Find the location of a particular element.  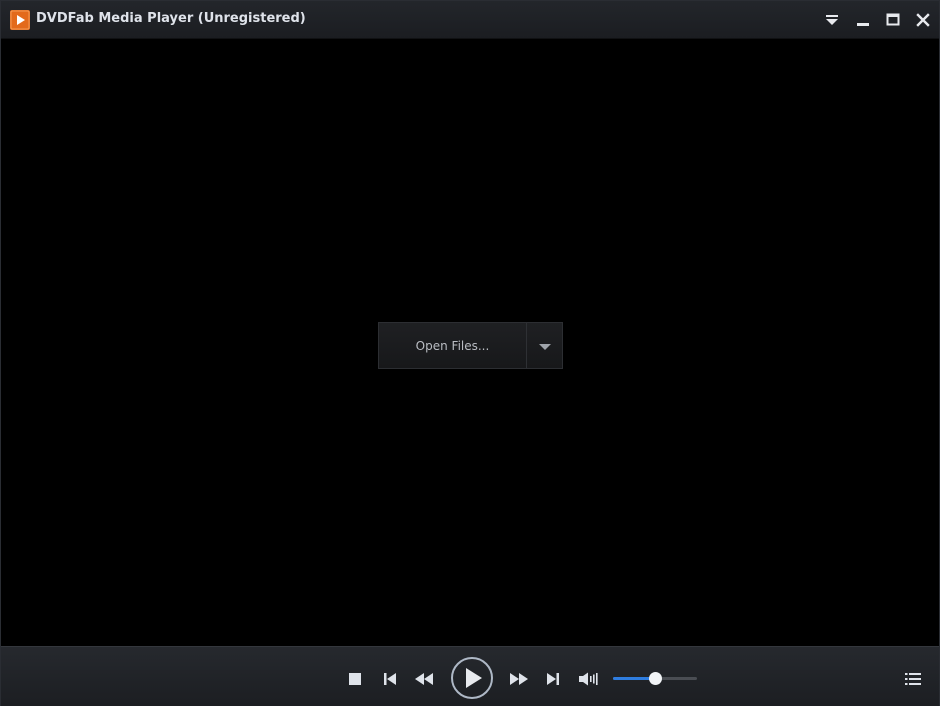

volume-slider is located at coordinates (655, 678).